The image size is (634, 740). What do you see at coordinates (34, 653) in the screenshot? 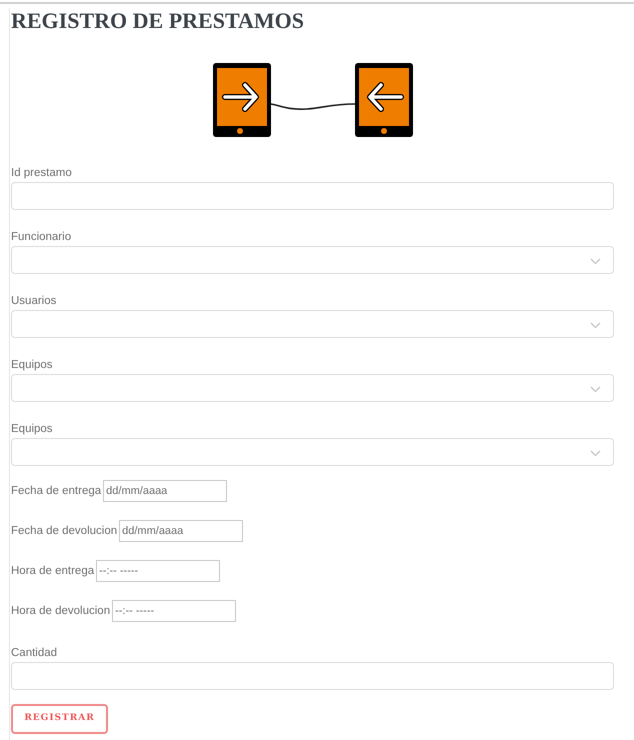
I see `field-label: Cantidad` at bounding box center [34, 653].